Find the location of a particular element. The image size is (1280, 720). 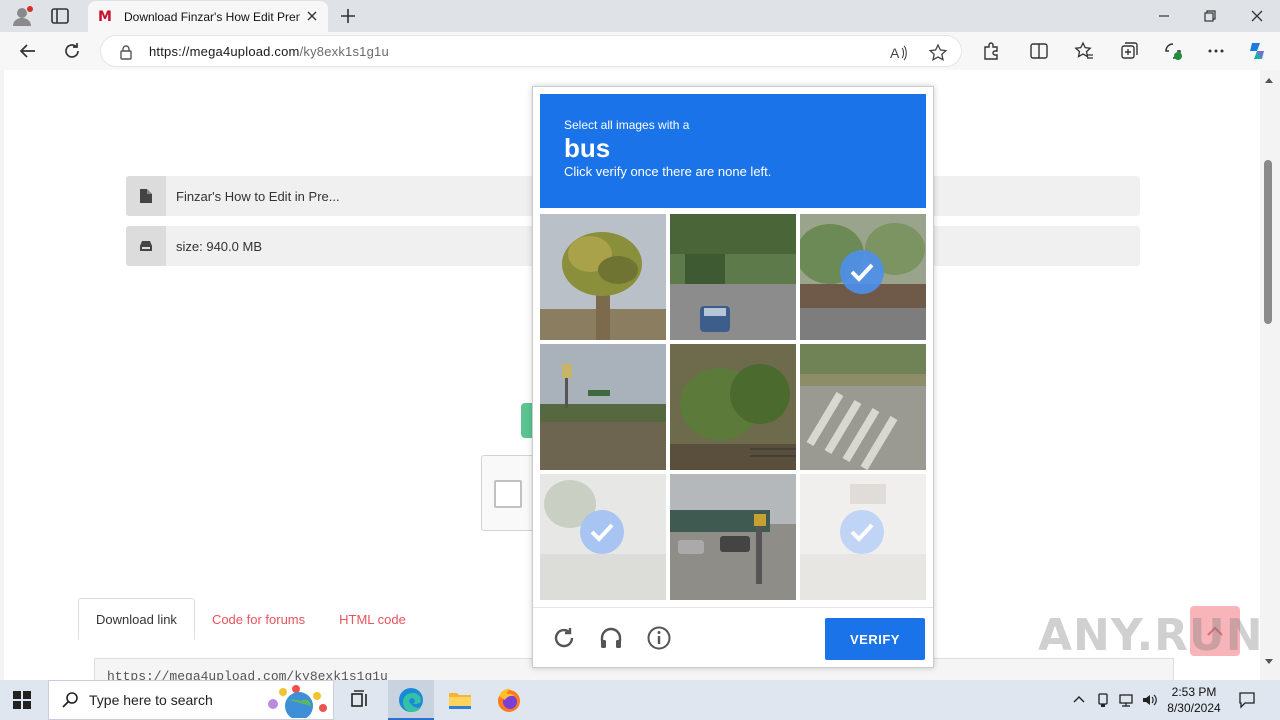

verify-button: VERIFY is located at coordinates (875, 639).